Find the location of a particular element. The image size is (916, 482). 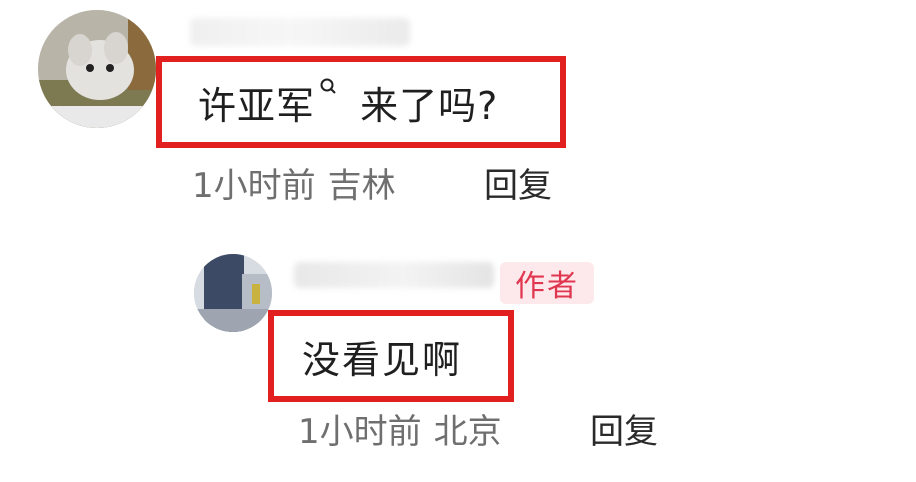

author-badge: 作者 is located at coordinates (547, 283).